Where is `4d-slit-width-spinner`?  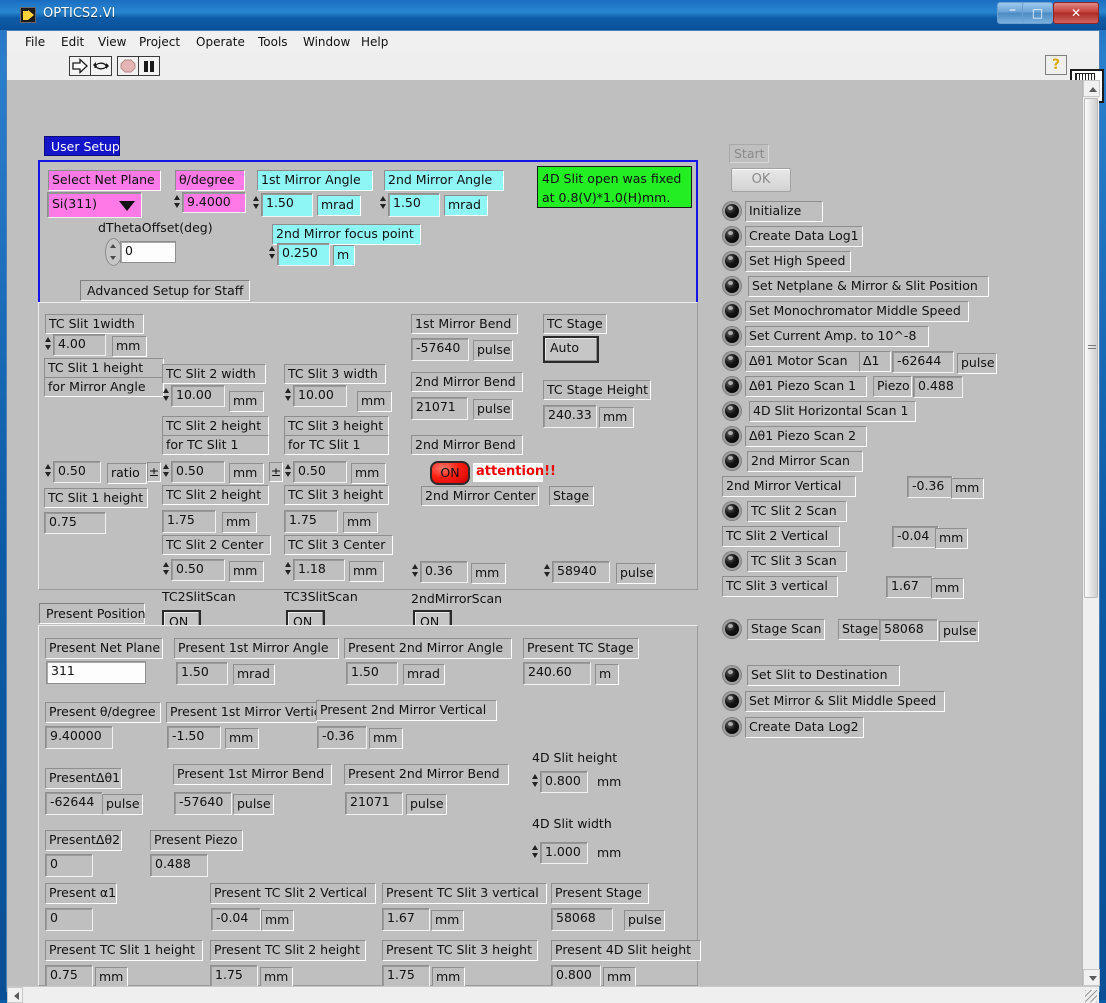
4d-slit-width-spinner is located at coordinates (535, 851).